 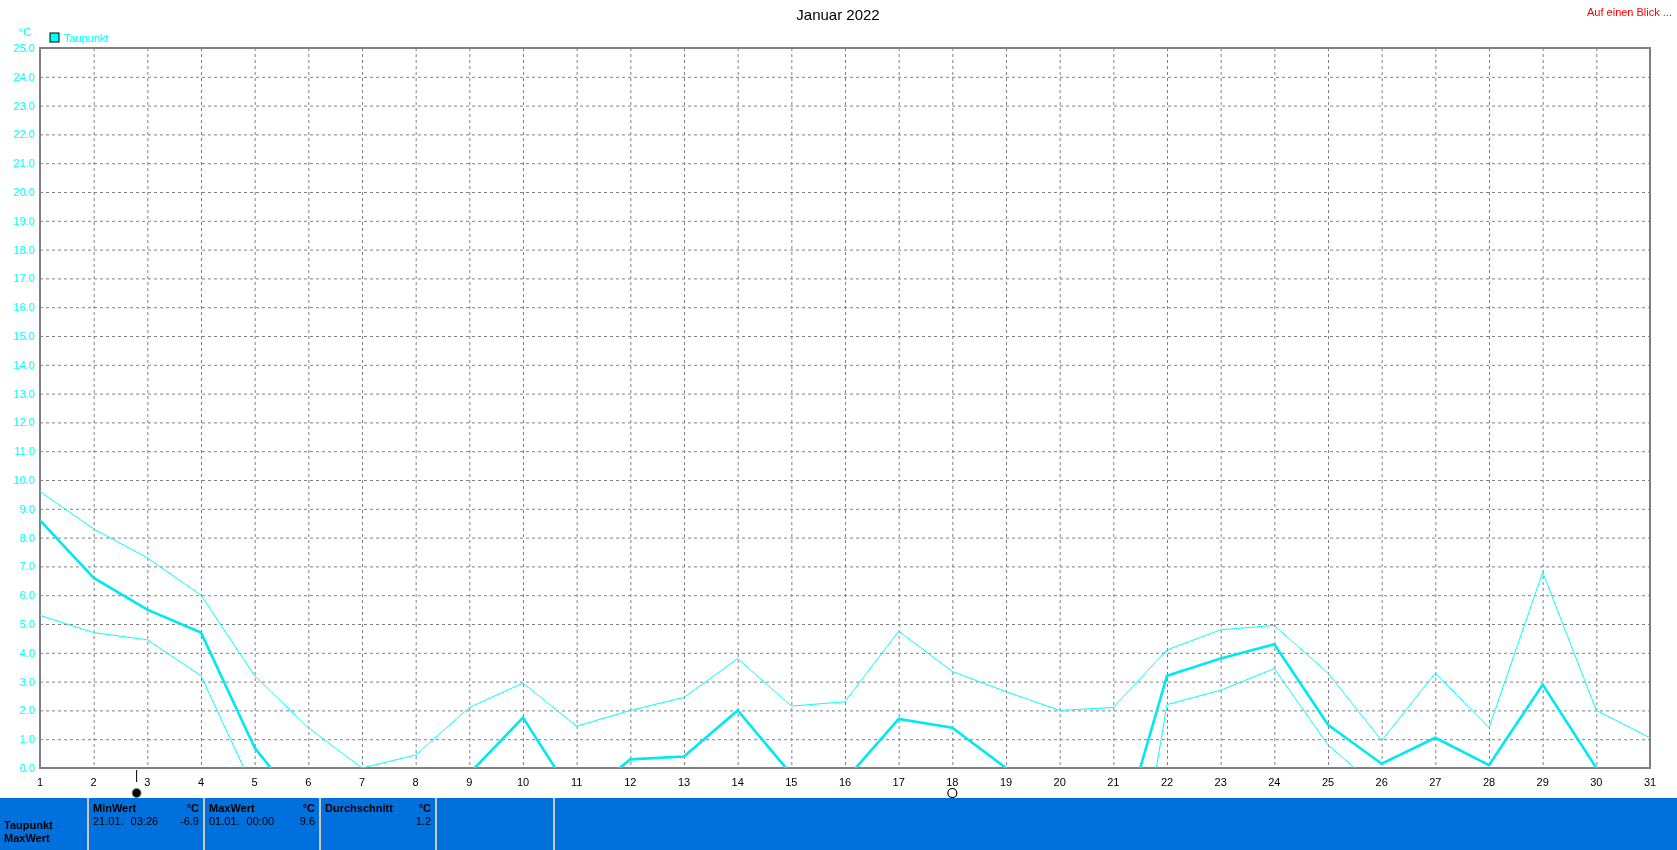 I want to click on y-tick-label: 19.0, so click(x=24, y=220).